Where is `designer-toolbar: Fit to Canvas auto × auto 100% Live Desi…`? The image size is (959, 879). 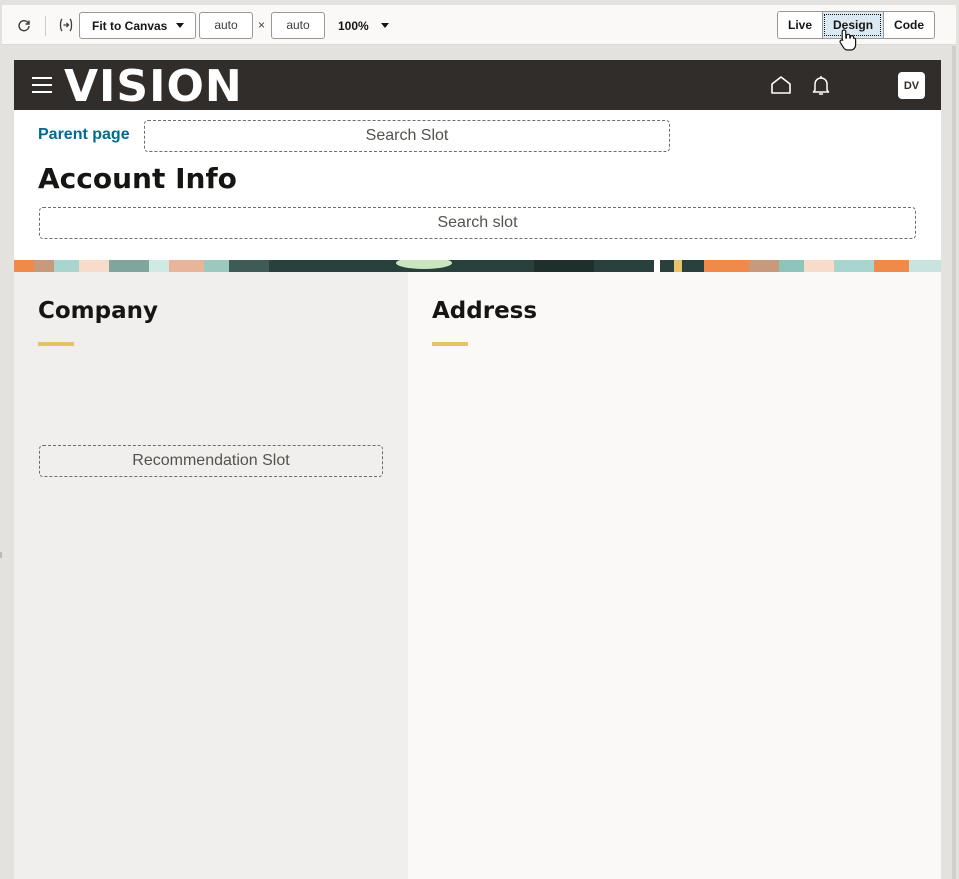 designer-toolbar: Fit to Canvas auto × auto 100% Live Desi… is located at coordinates (479, 24).